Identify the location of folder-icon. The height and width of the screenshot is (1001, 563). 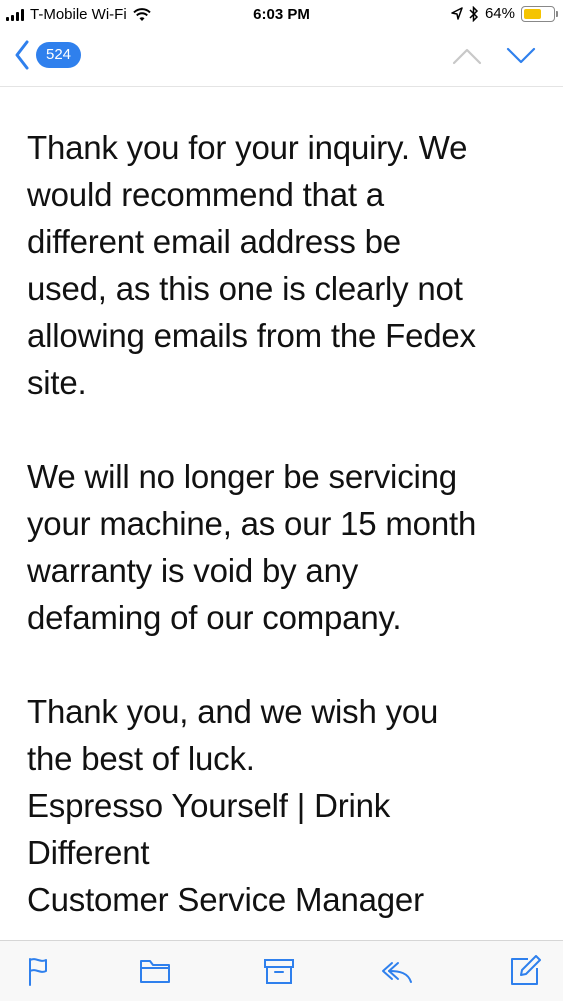
(155, 971).